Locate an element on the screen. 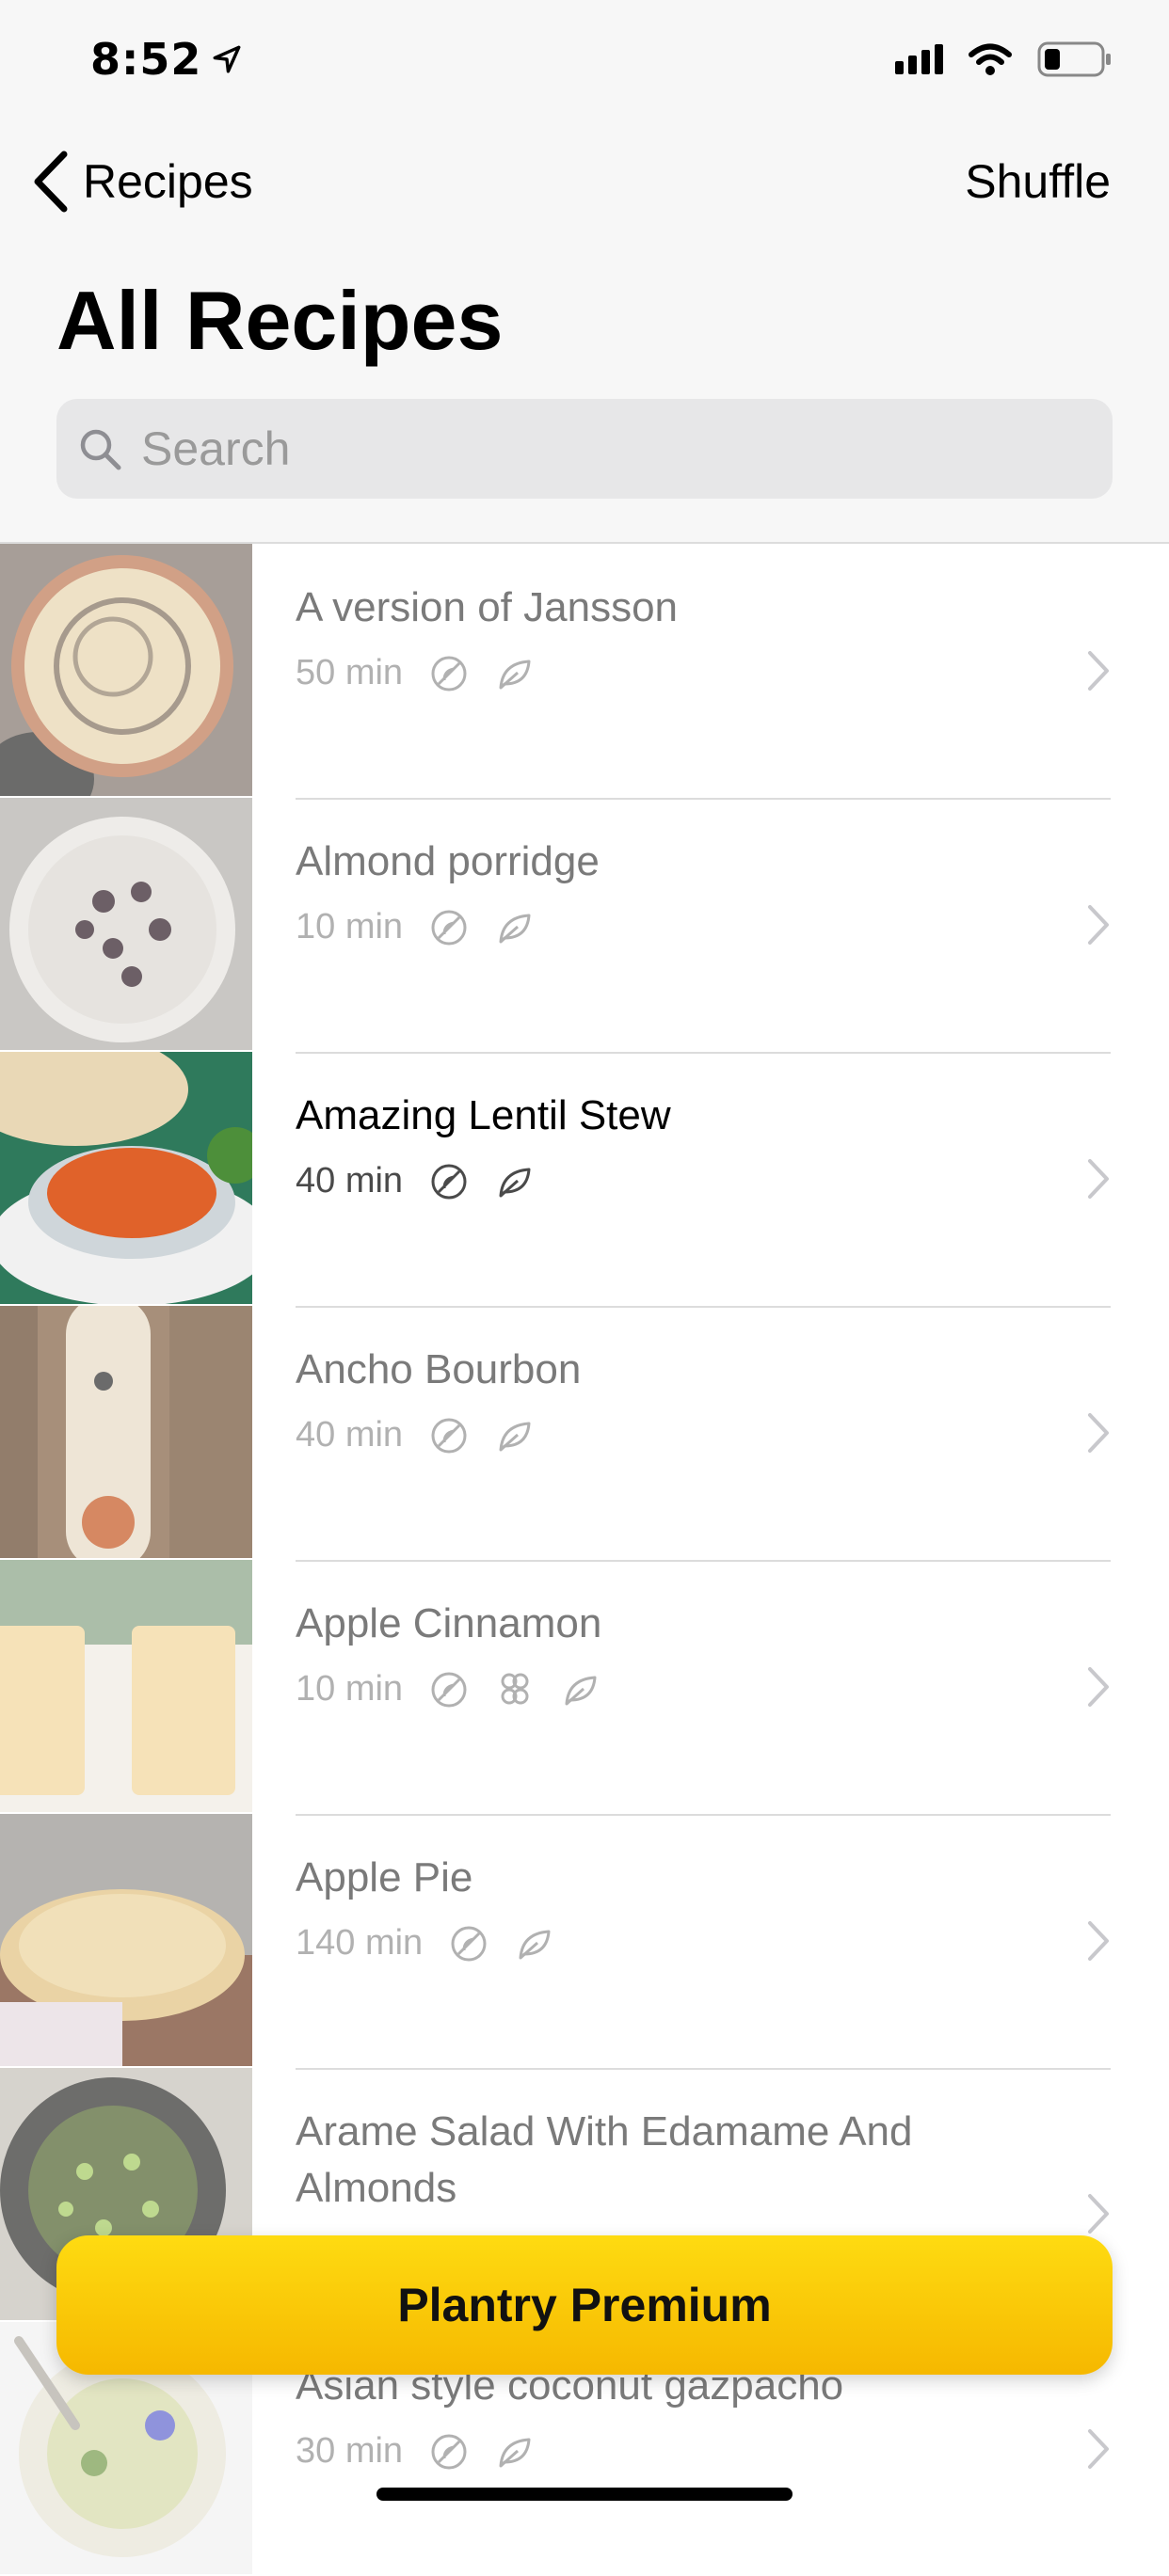 This screenshot has height=2576, width=1169. recipe-row: Amazing Lentil Stew 40 min is located at coordinates (584, 1180).